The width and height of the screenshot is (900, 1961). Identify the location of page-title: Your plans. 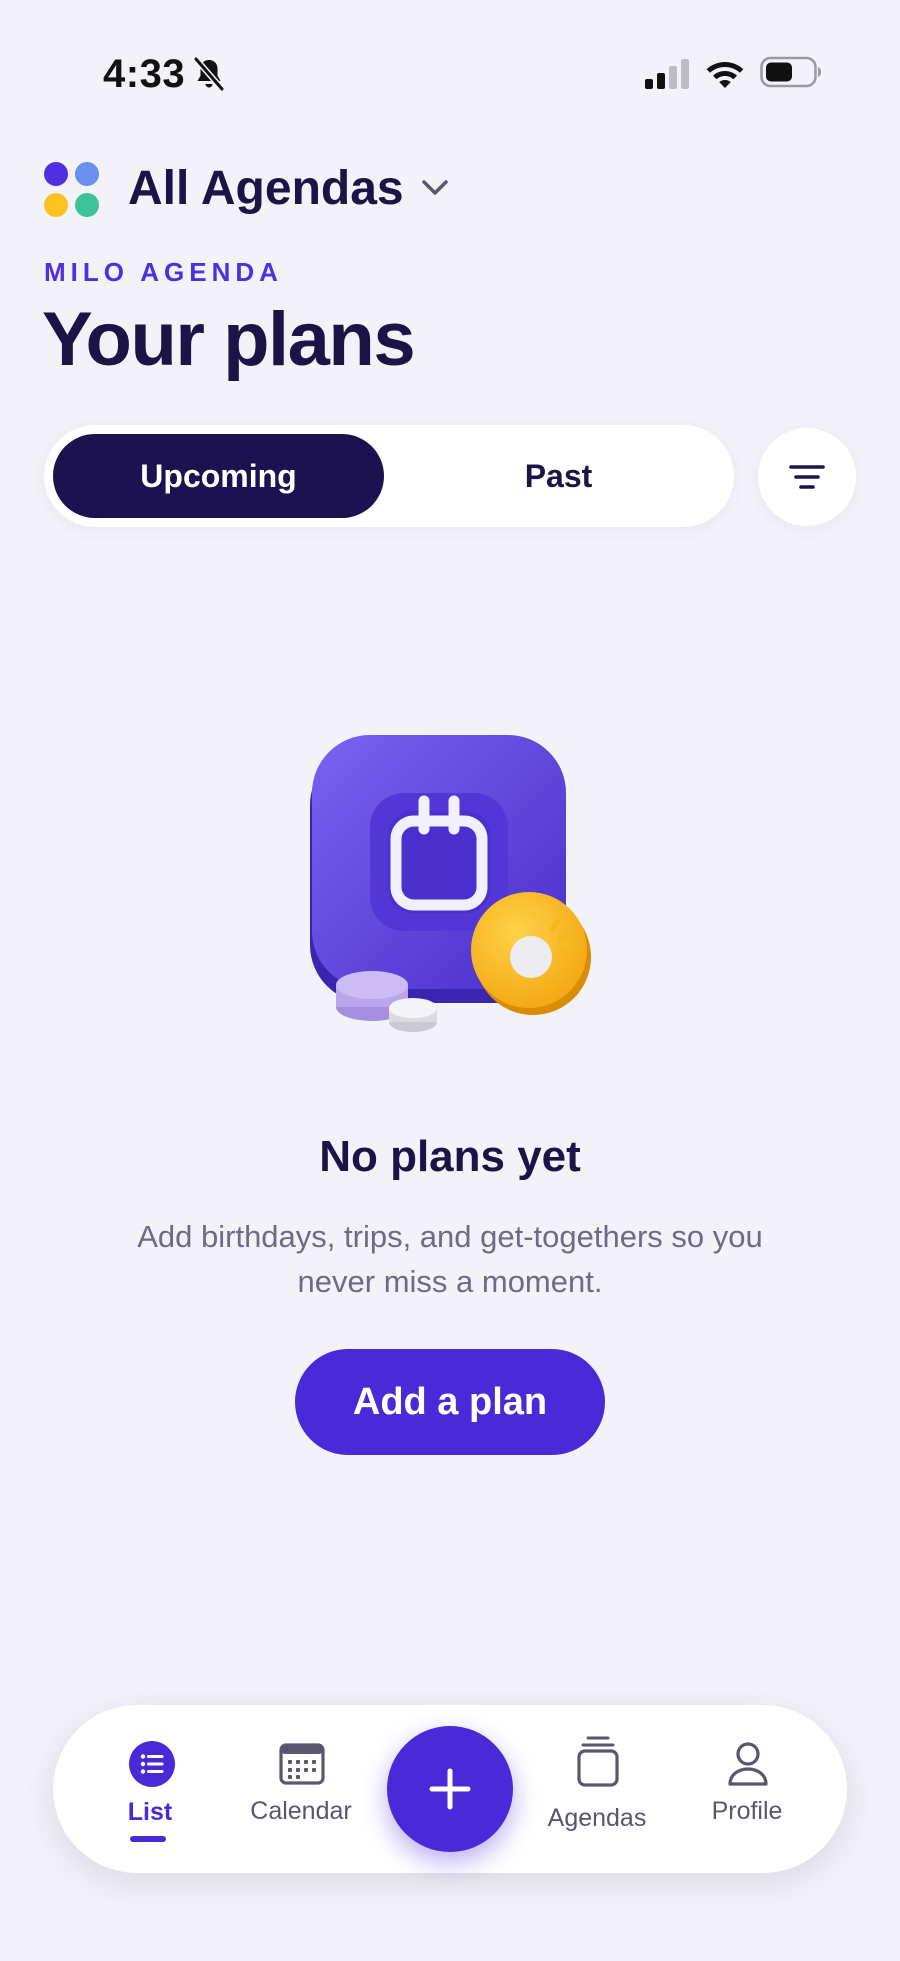
(229, 339).